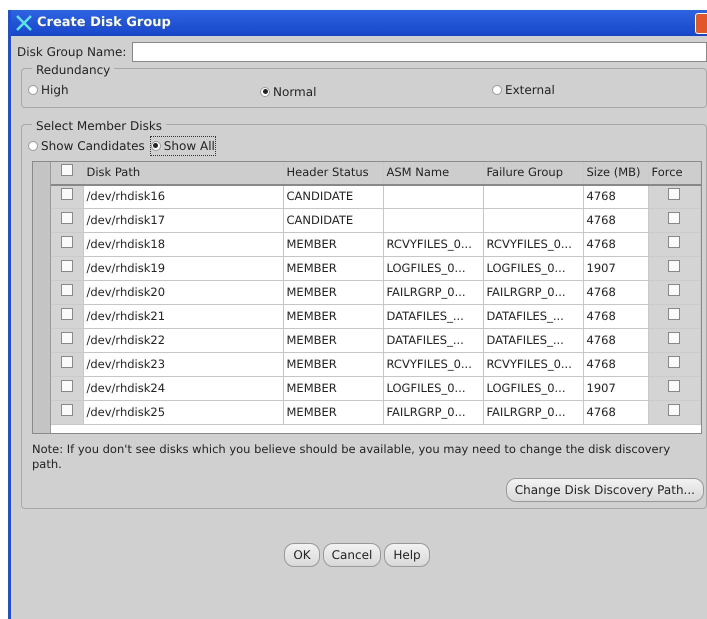 The height and width of the screenshot is (619, 707). Describe the element at coordinates (99, 125) in the screenshot. I see `group-label: Select Member Disks` at that location.